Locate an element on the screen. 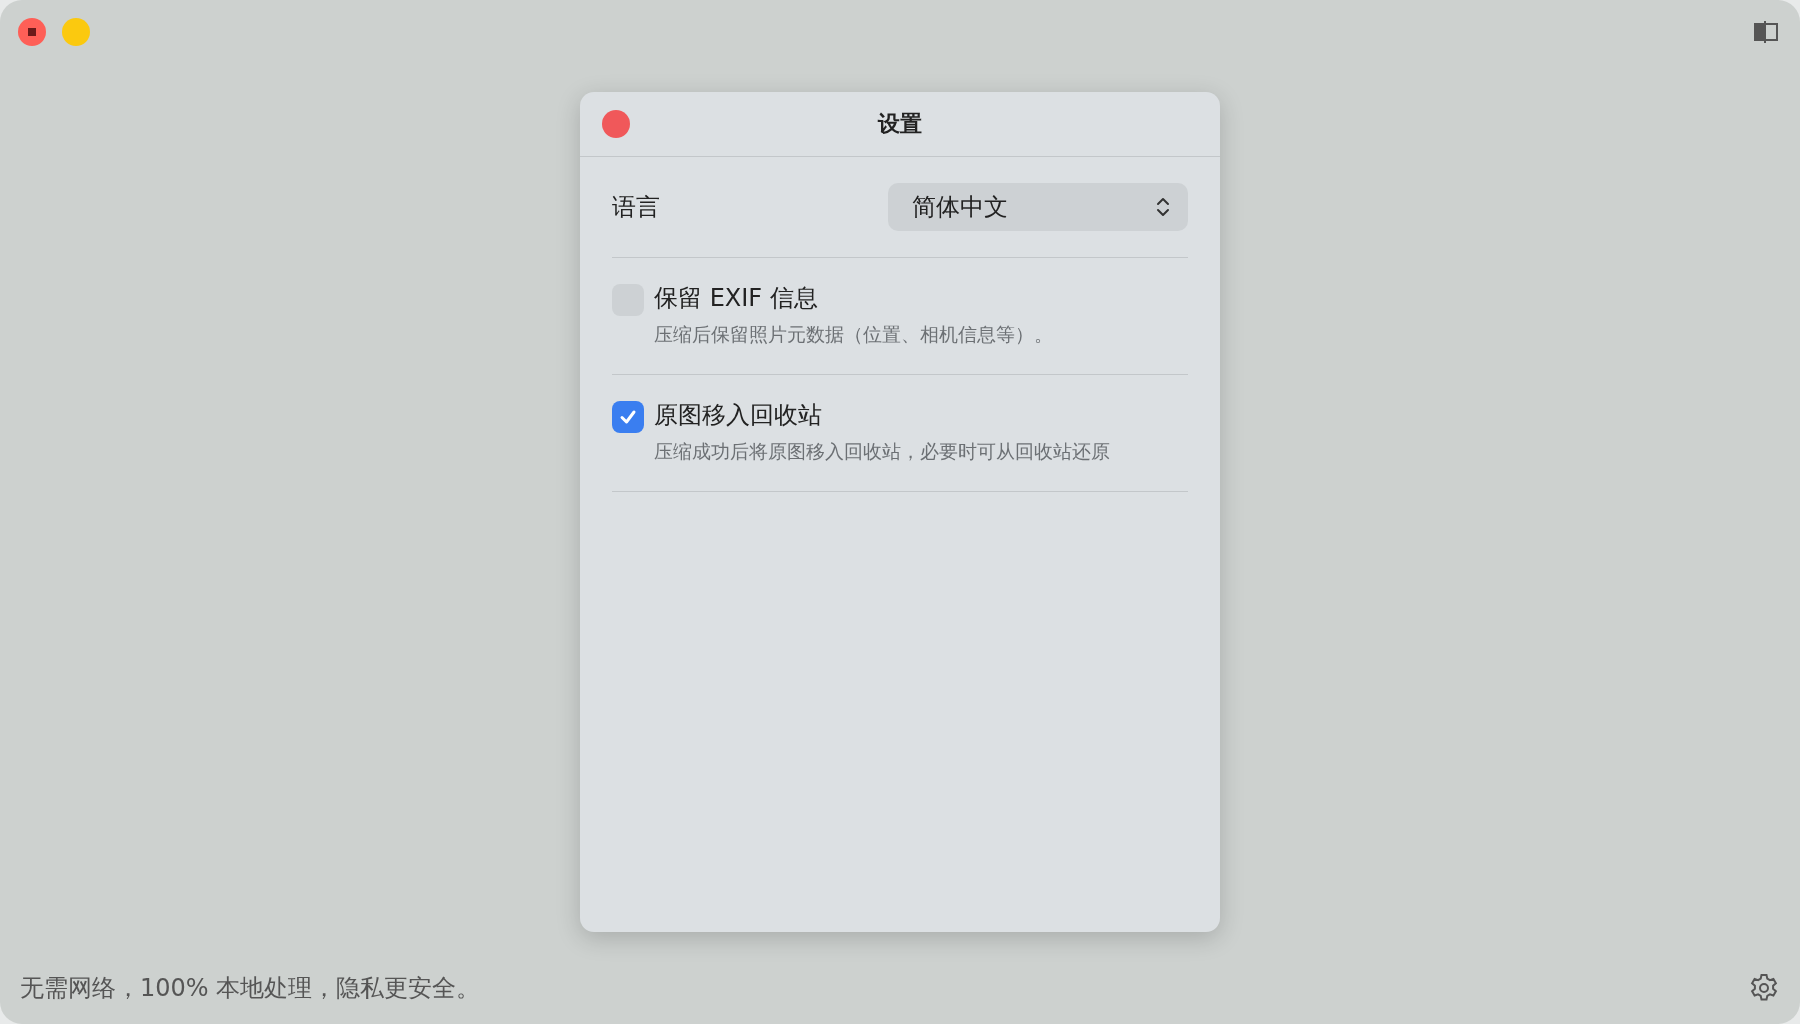  option-label: 保留 EXIF 信息 is located at coordinates (736, 298).